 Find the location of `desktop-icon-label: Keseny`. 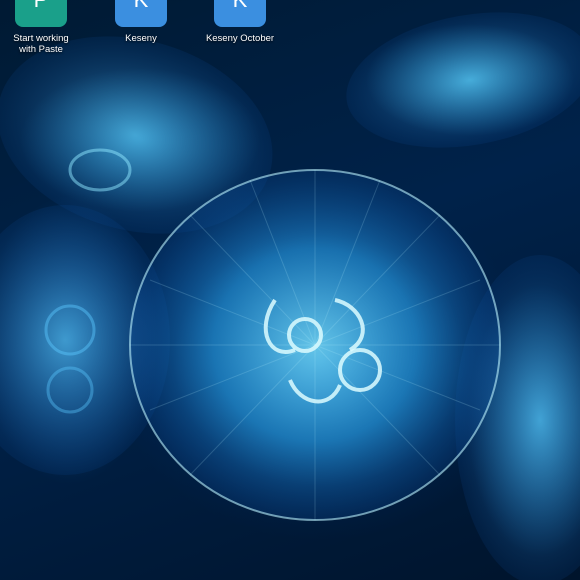

desktop-icon-label: Keseny is located at coordinates (141, 38).